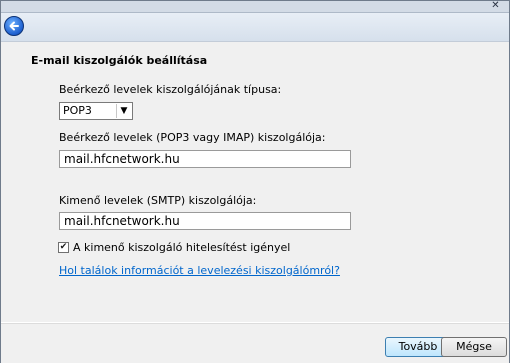 The image size is (510, 363). I want to click on navigation-bar, so click(255, 27).